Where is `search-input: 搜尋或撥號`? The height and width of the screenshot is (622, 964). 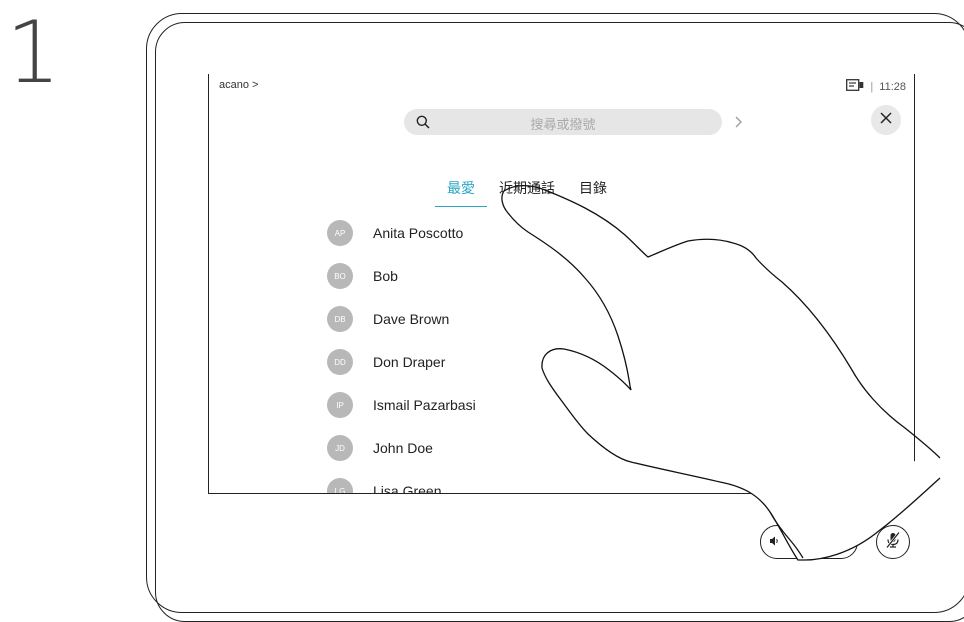 search-input: 搜尋或撥號 is located at coordinates (563, 122).